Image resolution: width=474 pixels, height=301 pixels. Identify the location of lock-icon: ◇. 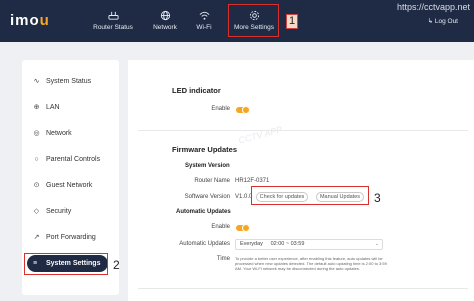
(36, 211).